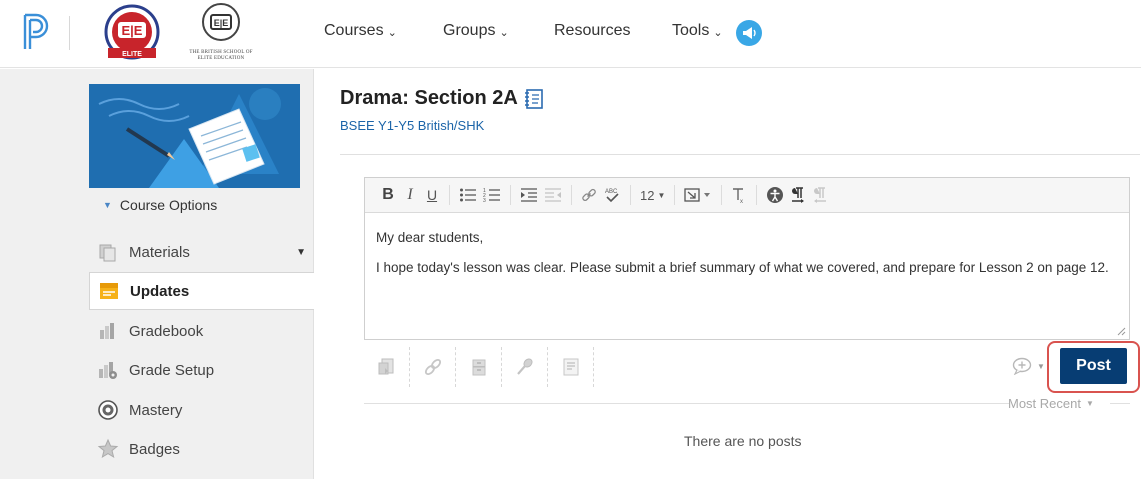 Image resolution: width=1141 pixels, height=479 pixels. I want to click on sort-select: Most Recent ▼, so click(1051, 403).